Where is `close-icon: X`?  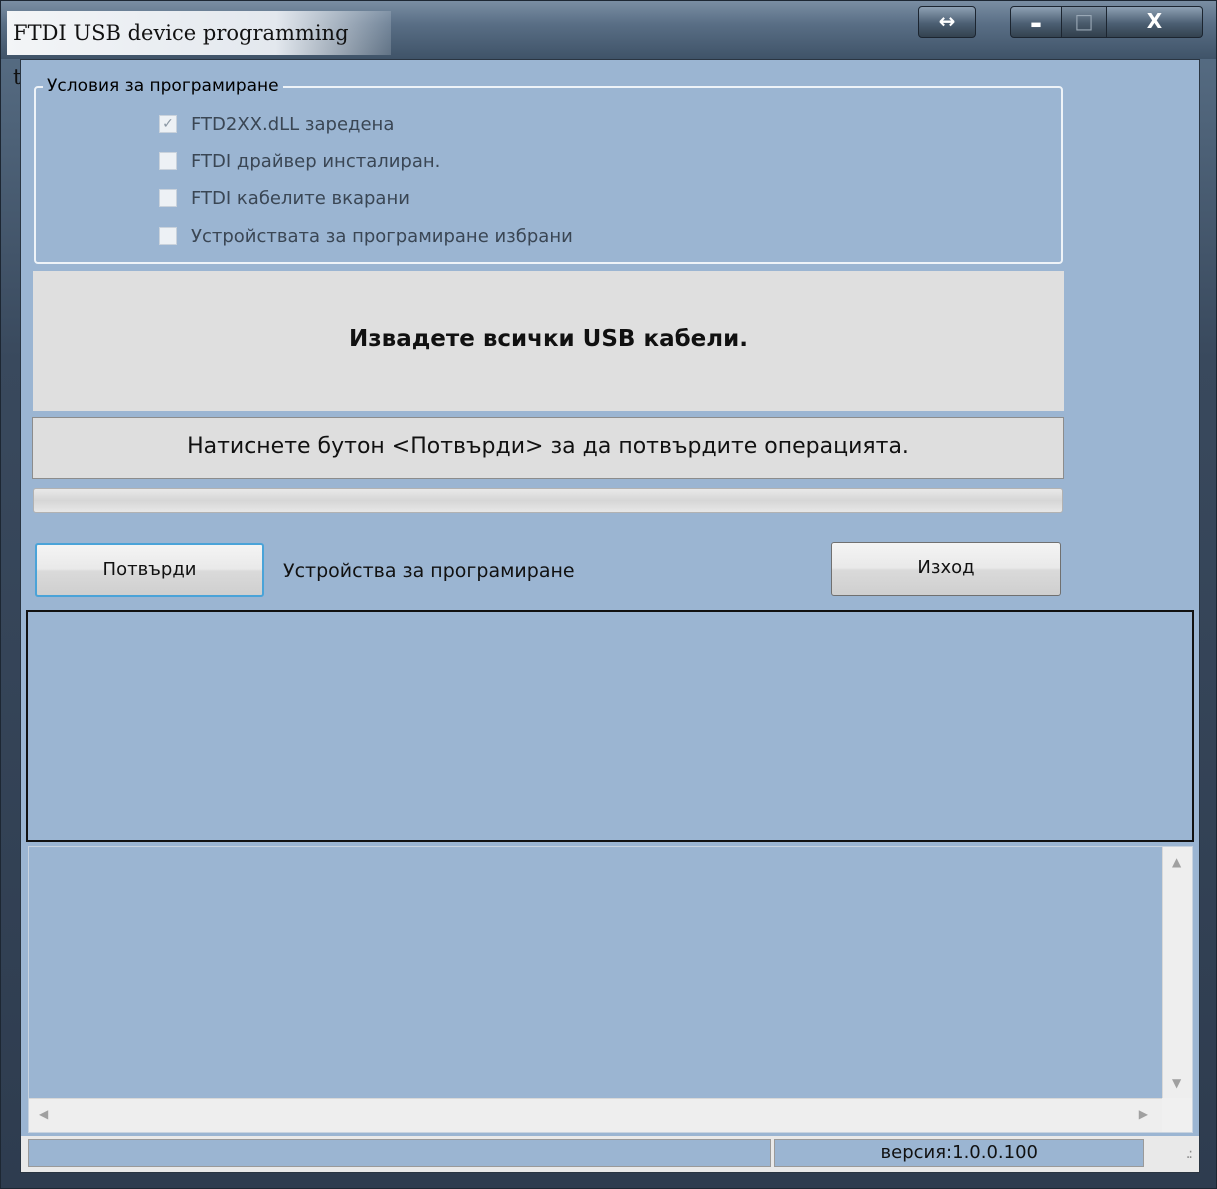 close-icon: X is located at coordinates (1154, 21).